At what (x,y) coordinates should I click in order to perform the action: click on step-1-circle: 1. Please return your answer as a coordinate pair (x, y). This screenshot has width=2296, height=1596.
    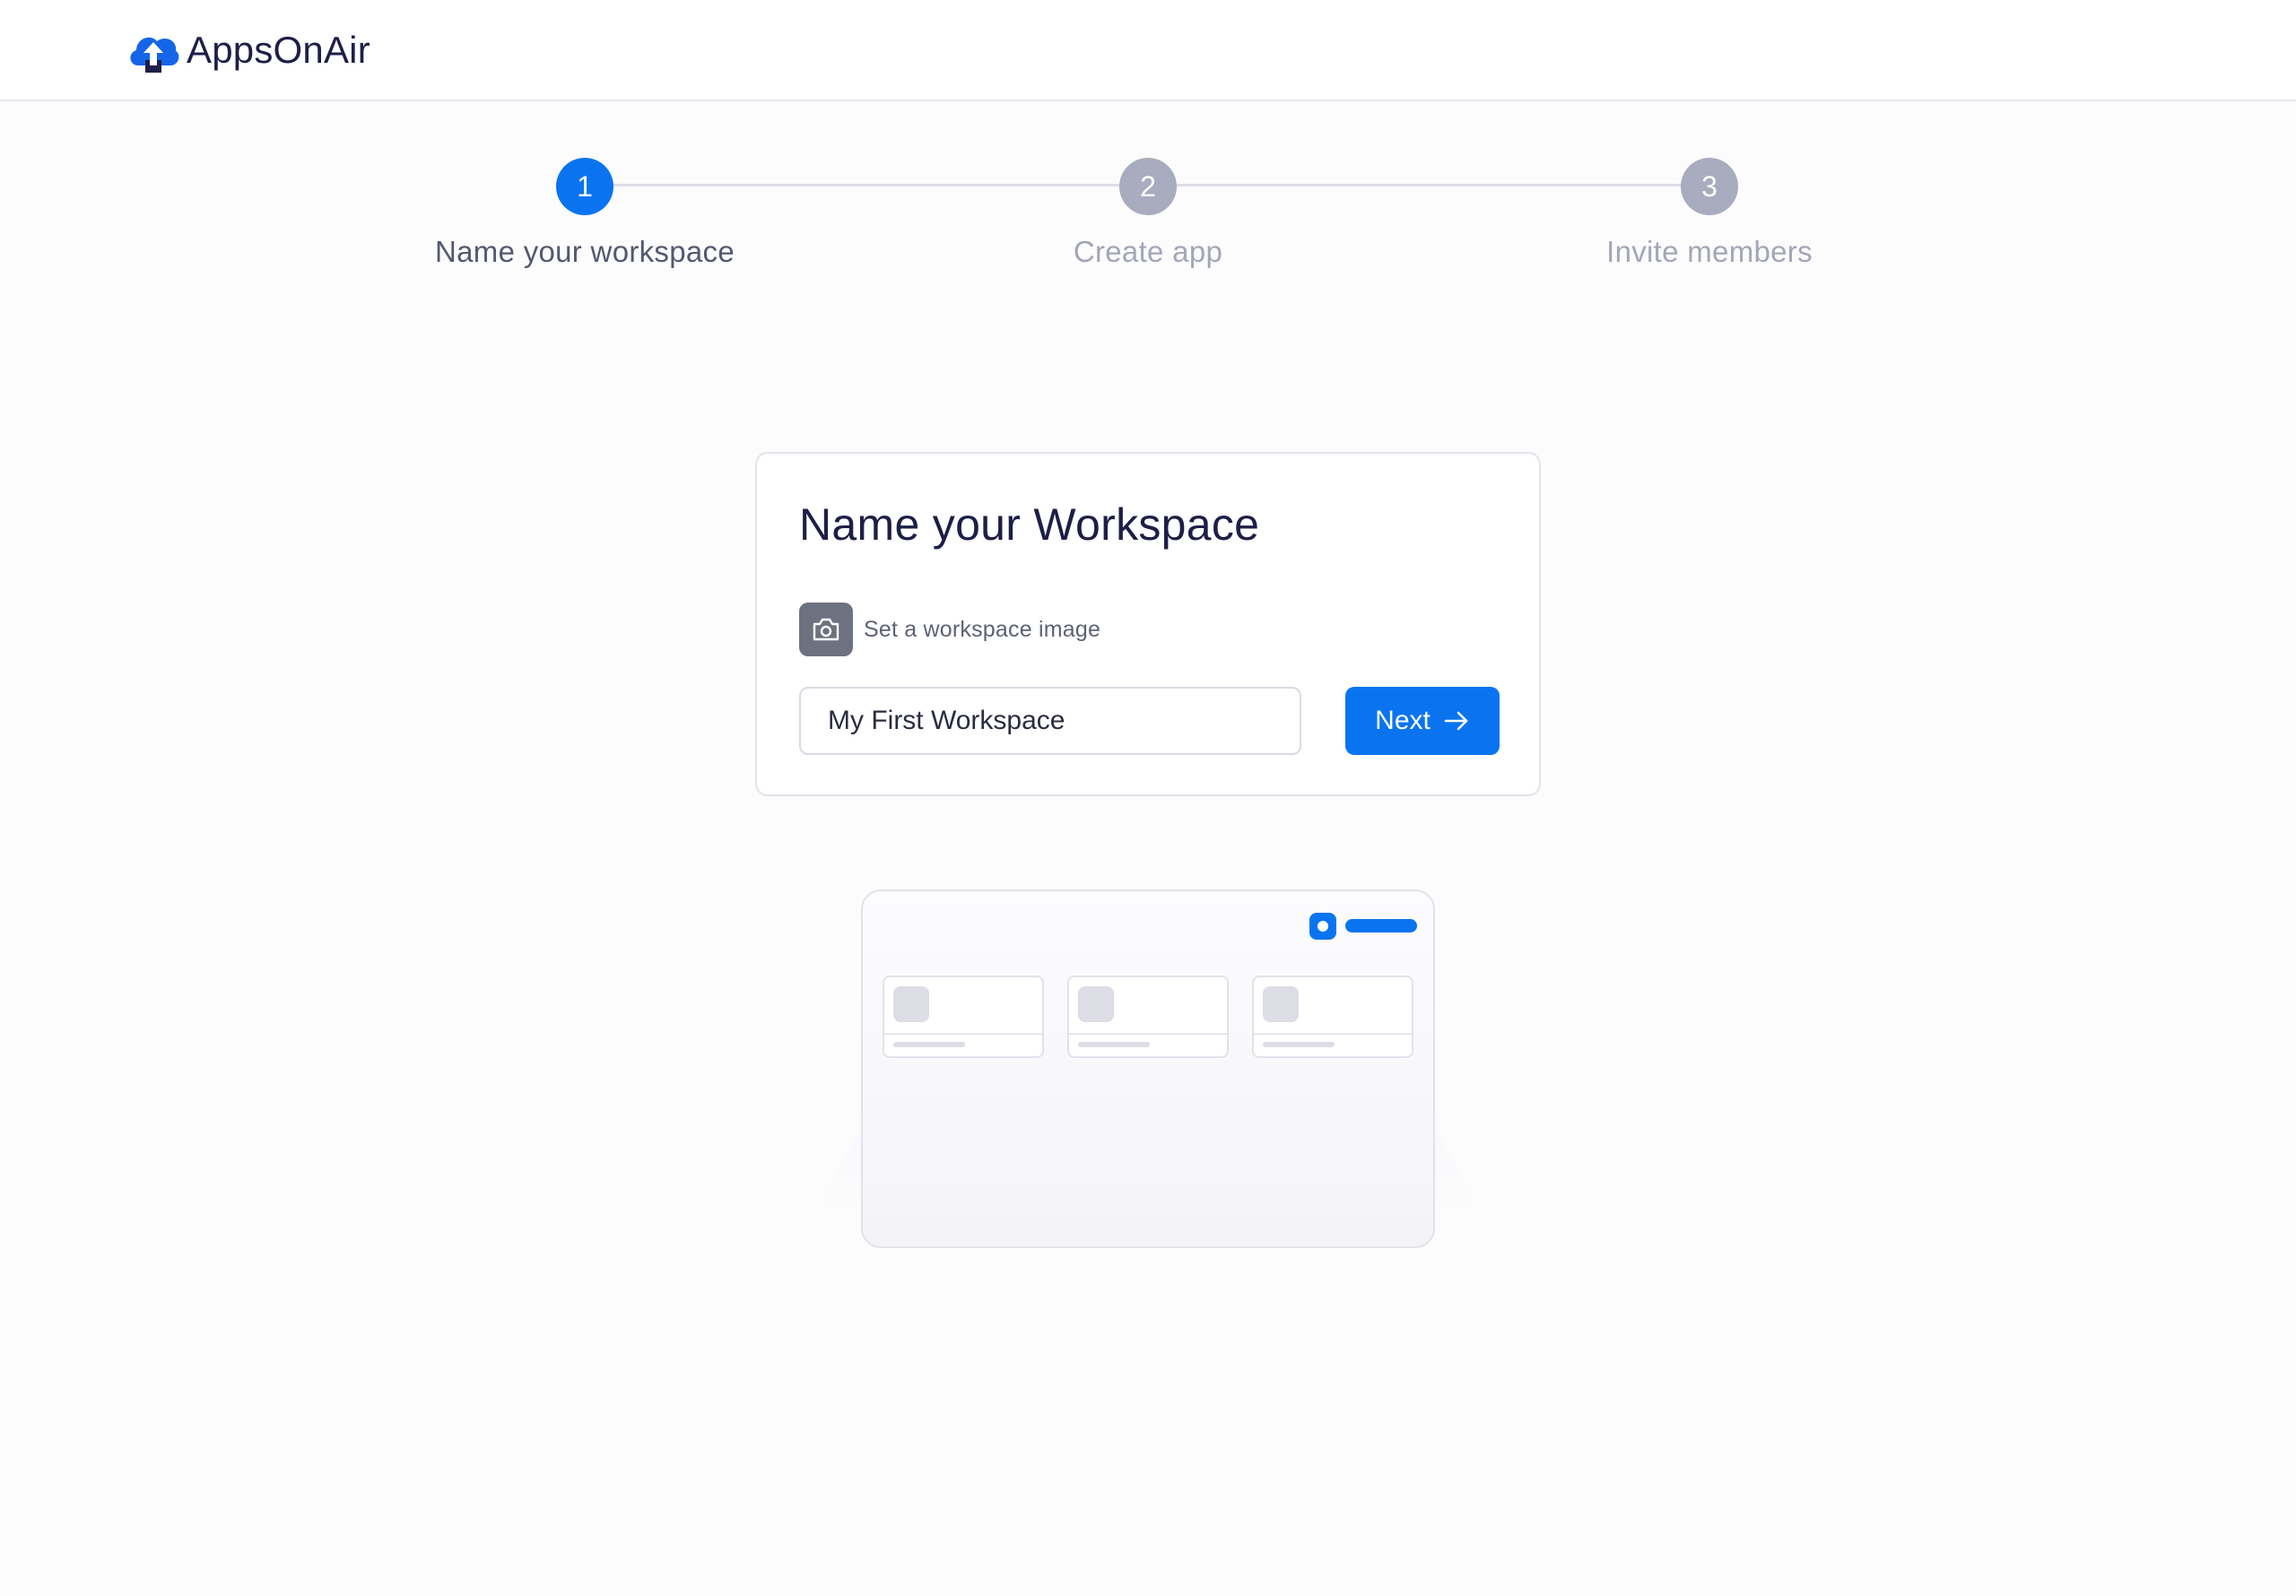
    Looking at the image, I should click on (584, 186).